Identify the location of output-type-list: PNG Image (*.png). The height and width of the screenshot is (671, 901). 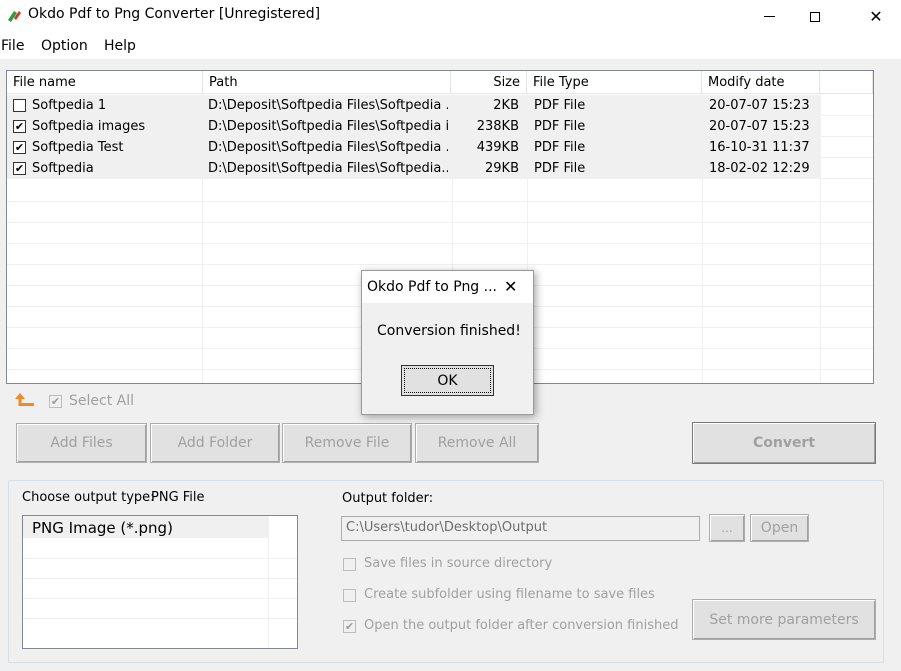
(160, 582).